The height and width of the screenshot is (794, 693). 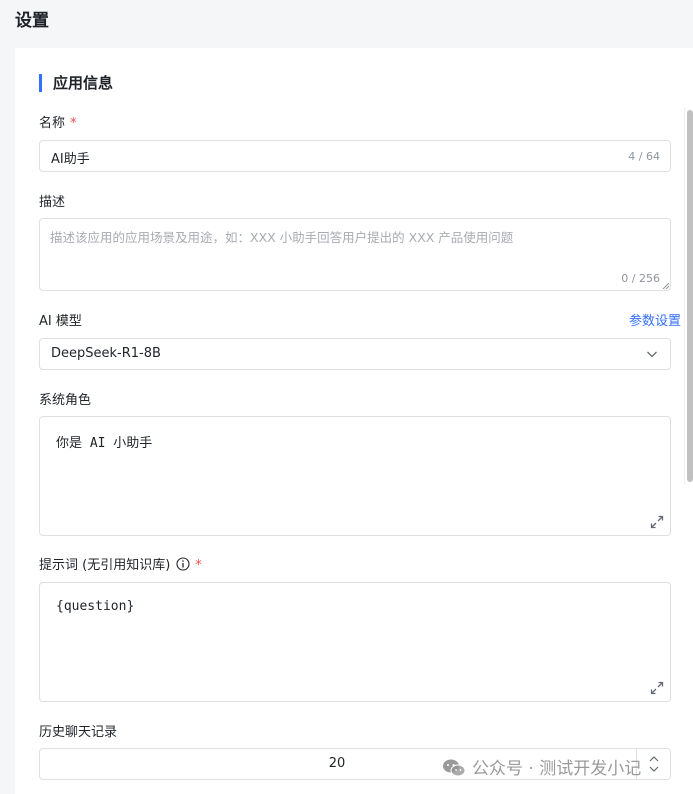 I want to click on prompt-label-text: 提示词 (无引用知识库), so click(x=105, y=565).